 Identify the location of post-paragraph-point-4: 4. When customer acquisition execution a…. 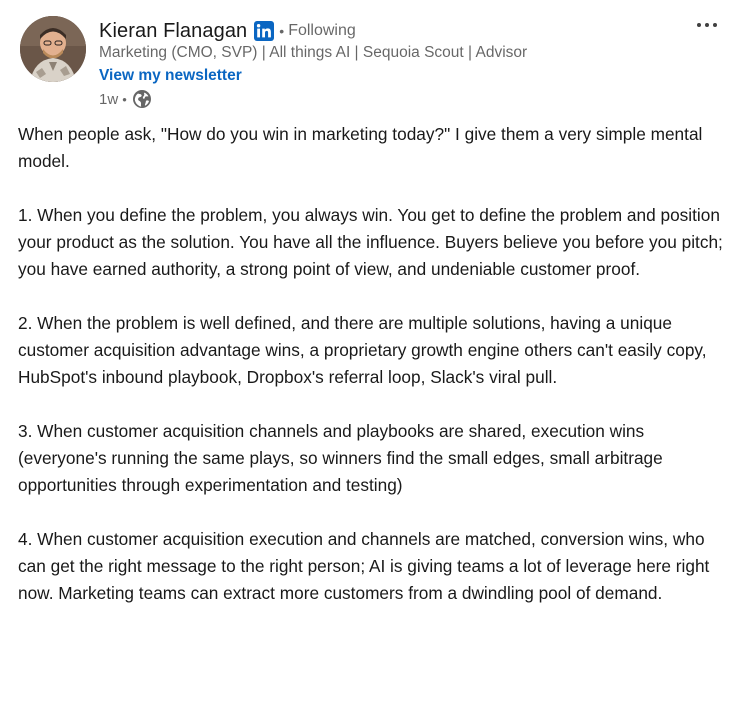
(364, 566).